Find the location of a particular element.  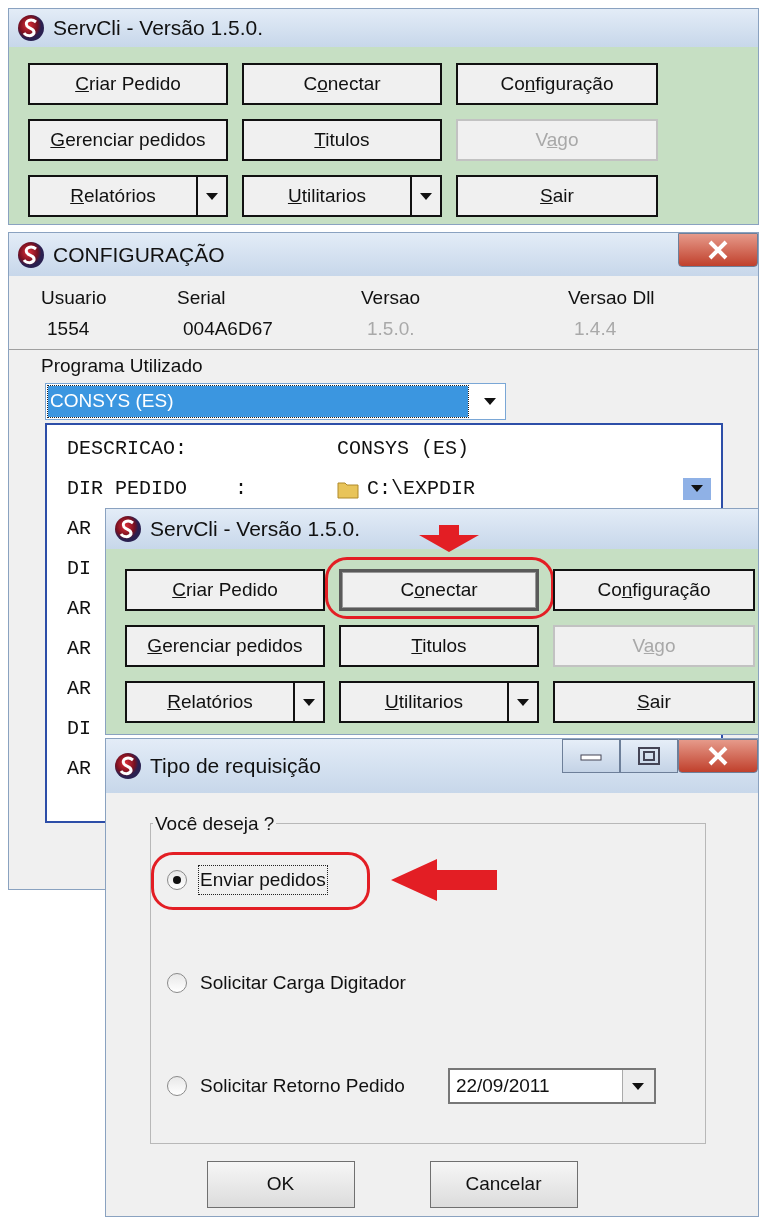

option-label: Enviar pedidos is located at coordinates (263, 880).